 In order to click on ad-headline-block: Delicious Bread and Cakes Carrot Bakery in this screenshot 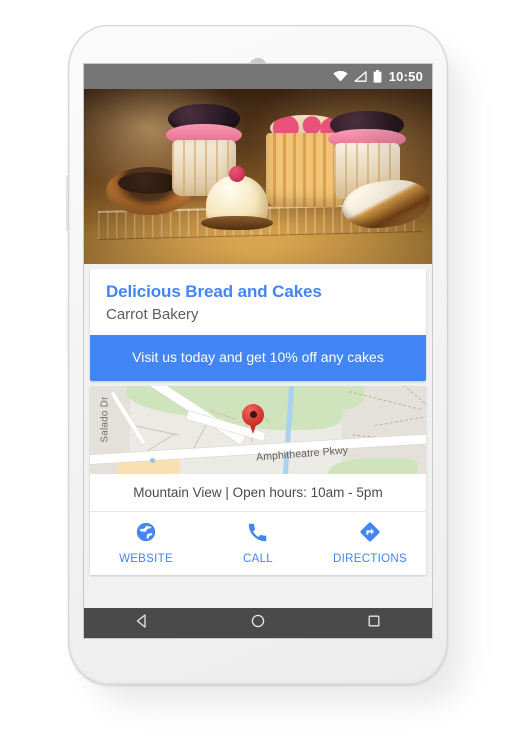, I will do `click(258, 302)`.